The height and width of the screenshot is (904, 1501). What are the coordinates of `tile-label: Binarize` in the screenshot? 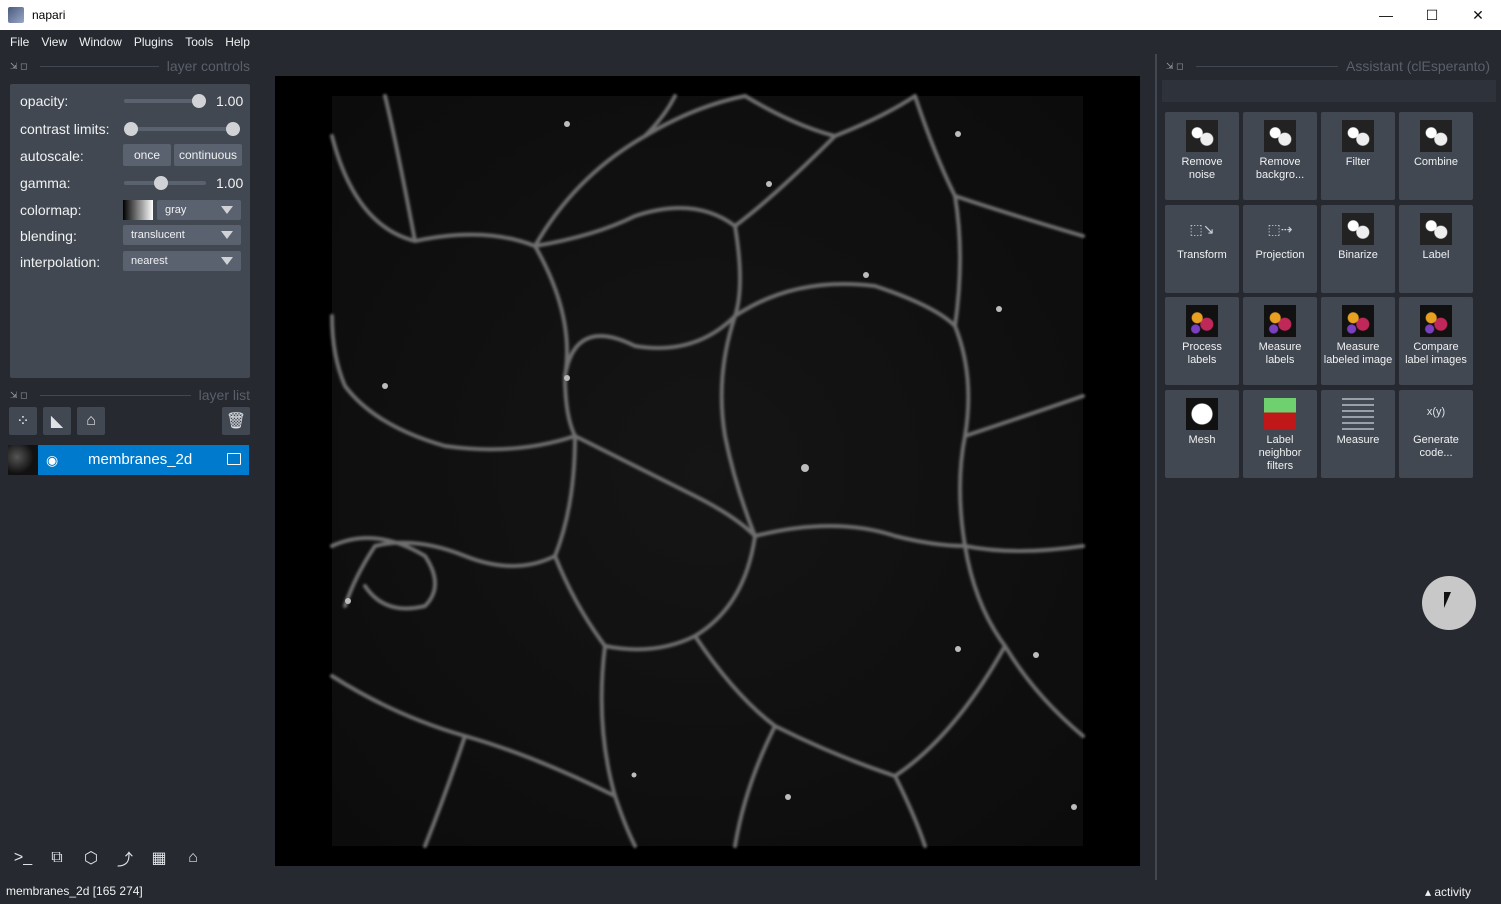 It's located at (1358, 255).